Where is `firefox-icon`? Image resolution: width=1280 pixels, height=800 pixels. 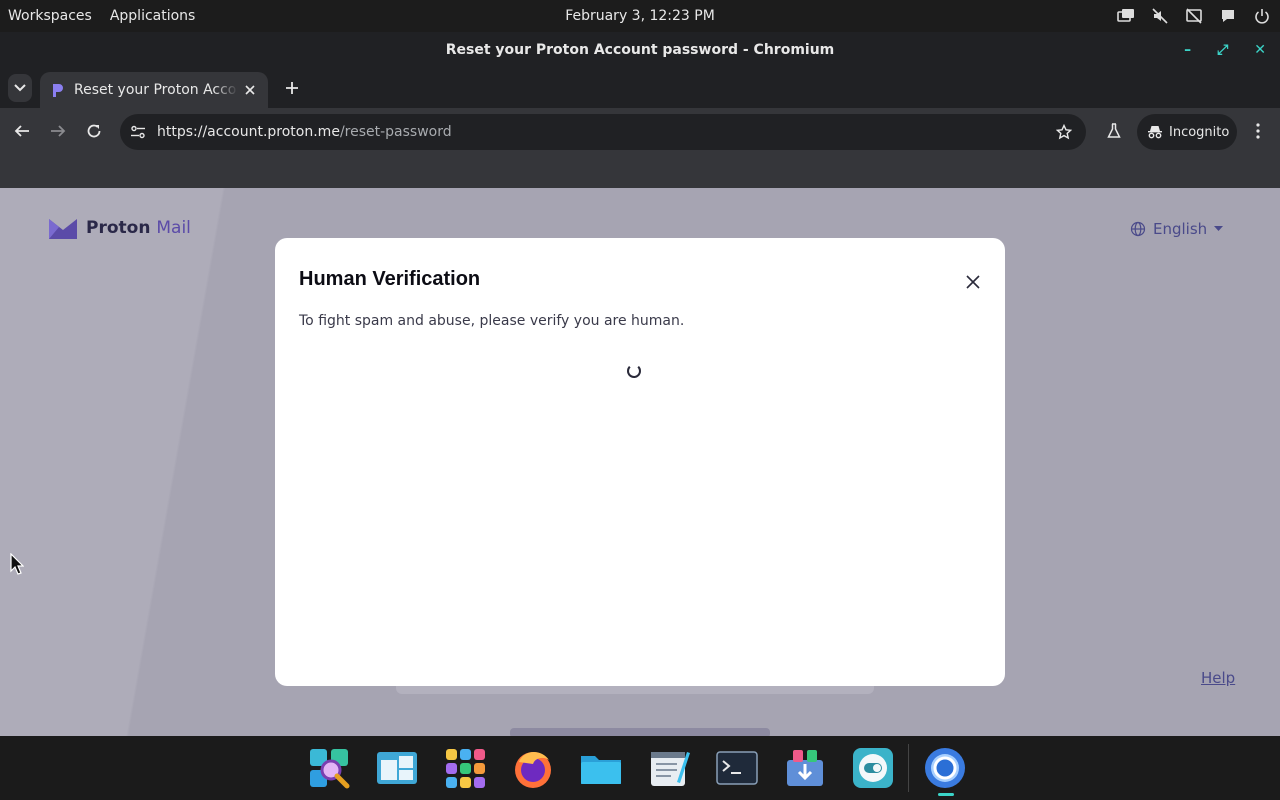
firefox-icon is located at coordinates (533, 768).